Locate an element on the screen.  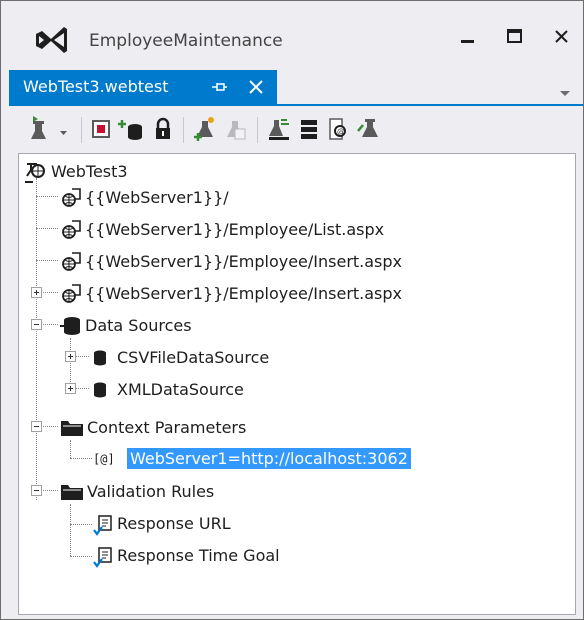
lock-icon is located at coordinates (163, 130).